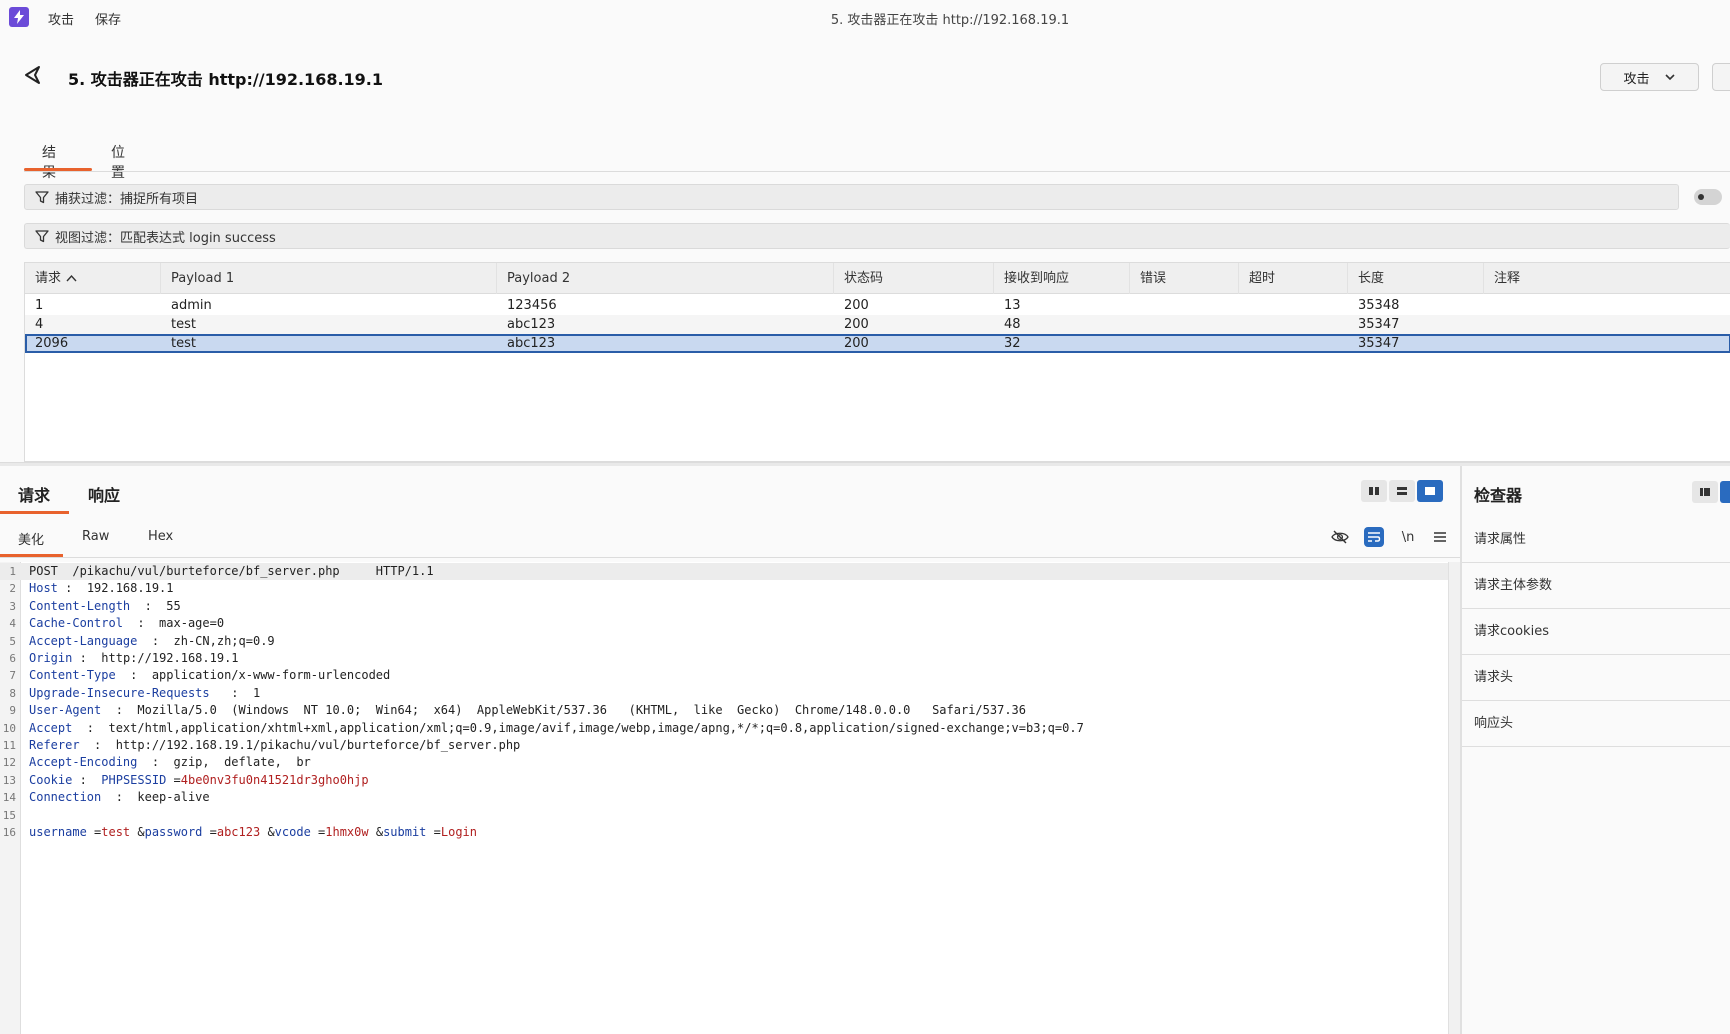  I want to click on tab-positions: 位置, so click(118, 162).